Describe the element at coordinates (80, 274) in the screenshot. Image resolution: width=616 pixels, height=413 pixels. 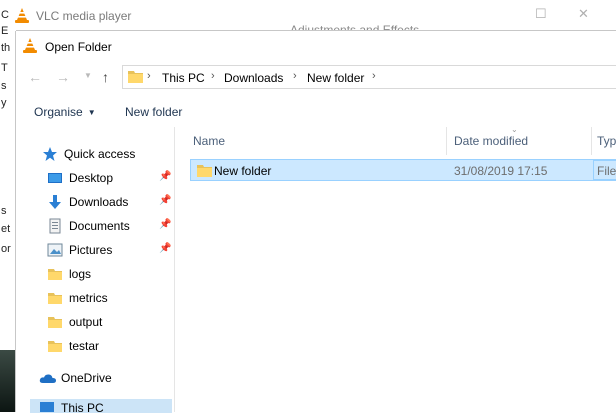
I see `nav-item-label: logs` at that location.